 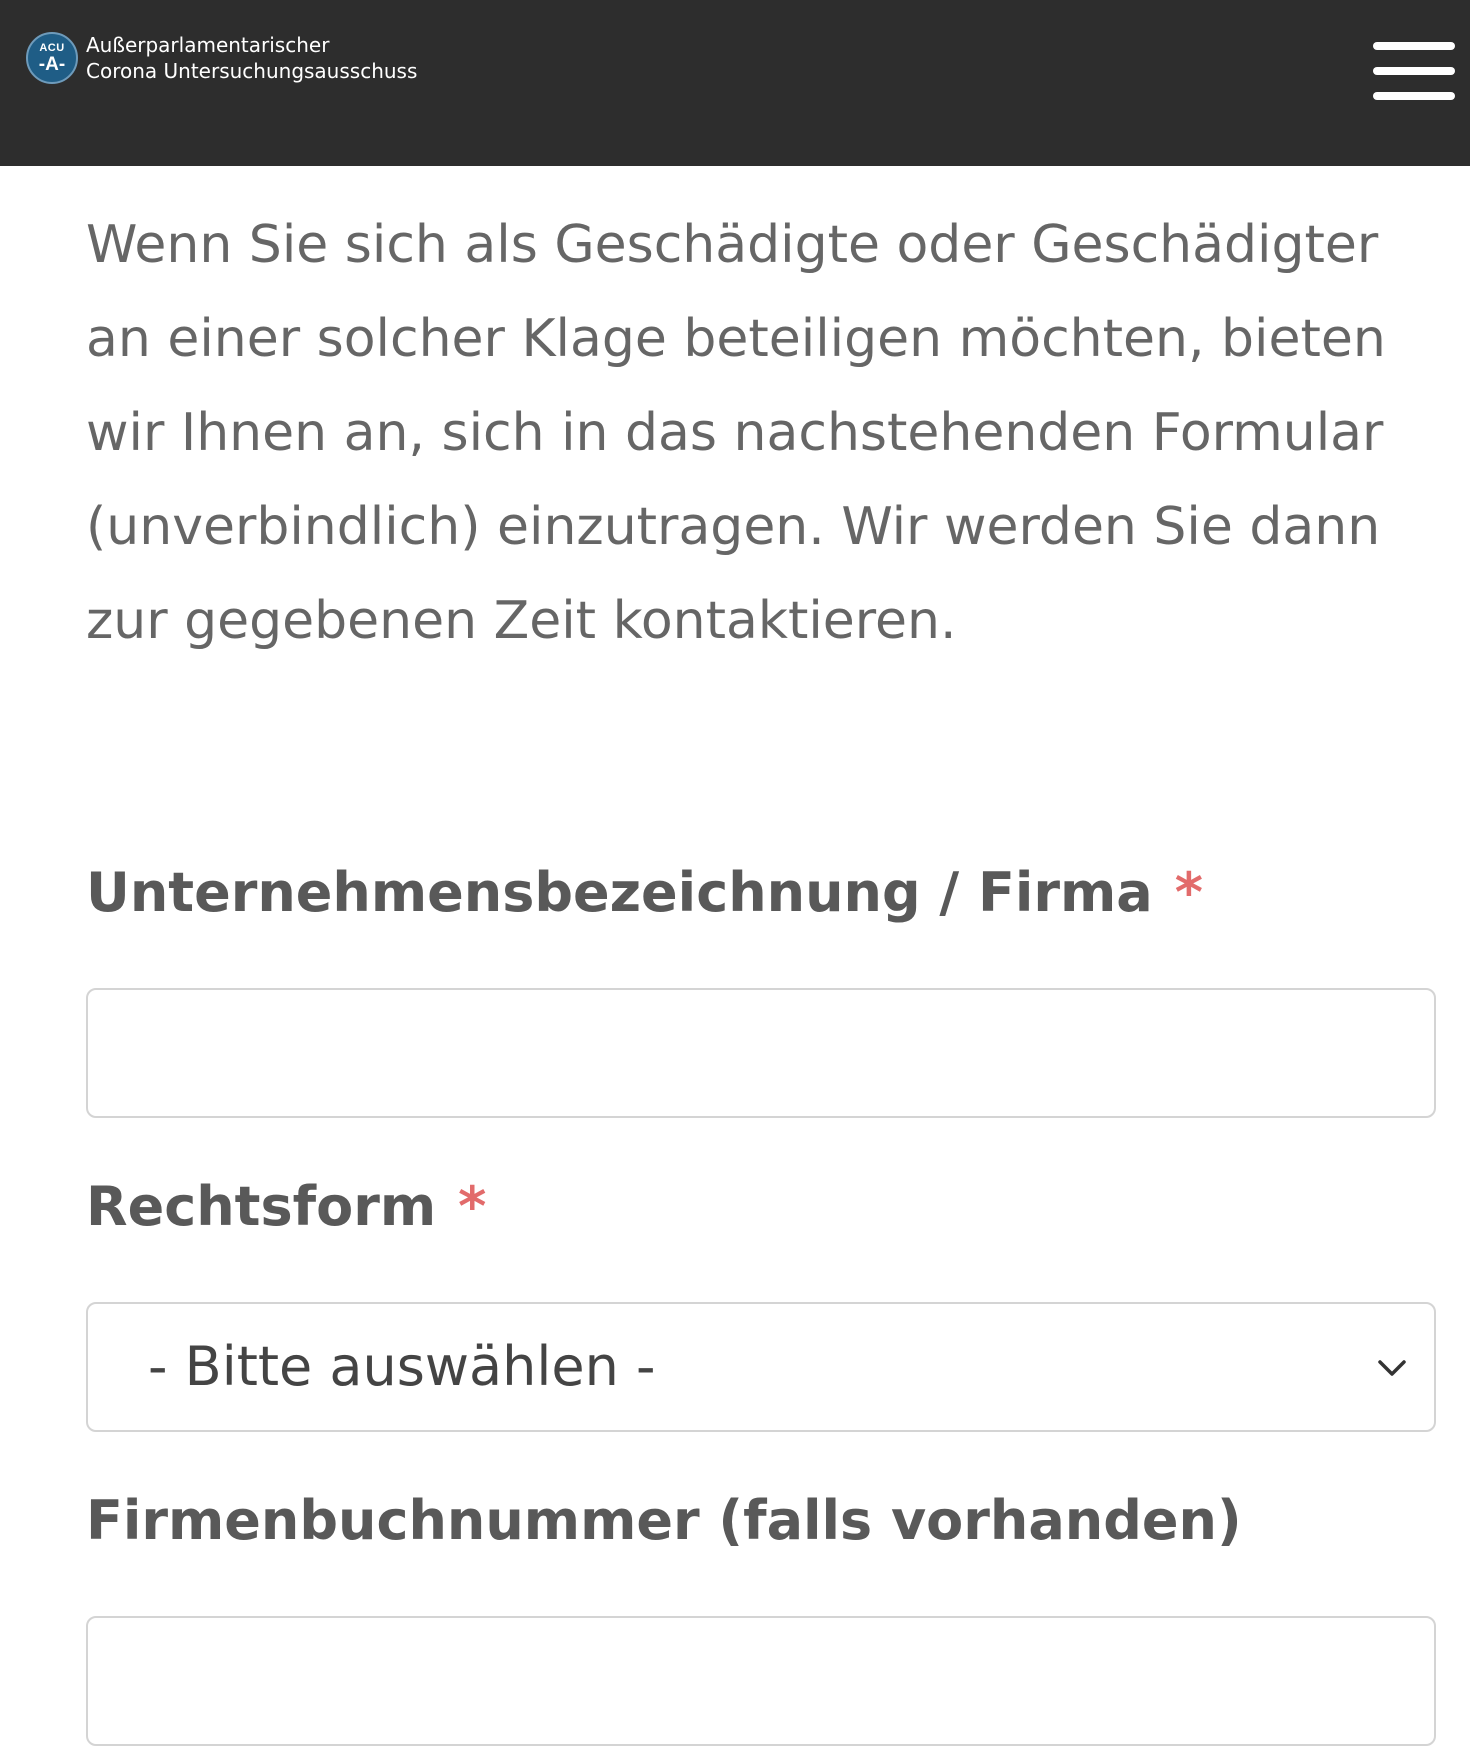 I want to click on company-register-number-label-text: Firmenbuchnummer (falls vorhanden), so click(x=664, y=1520).